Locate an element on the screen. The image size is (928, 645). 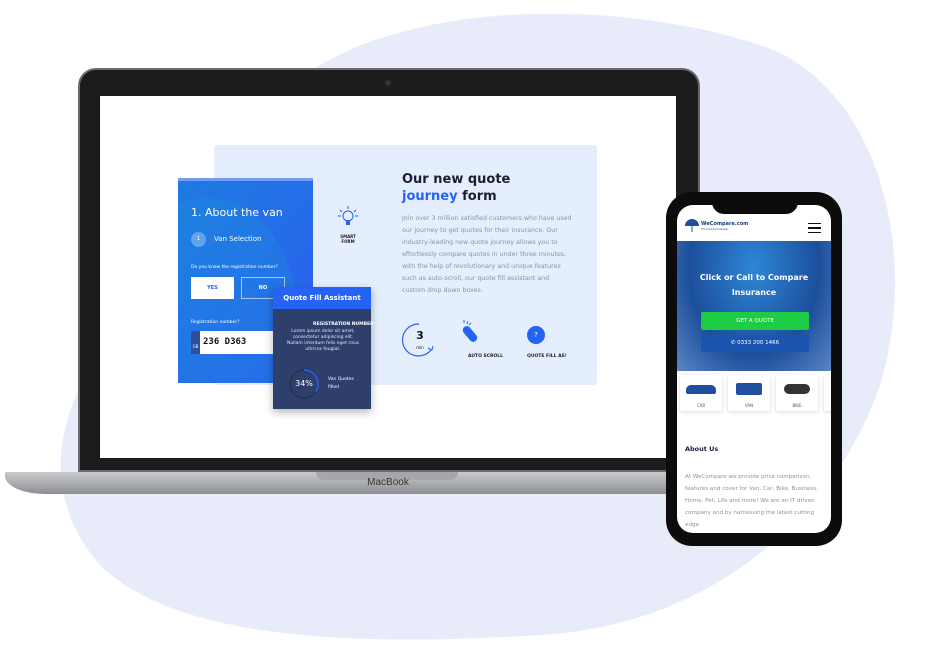
yes-button: YES is located at coordinates (212, 288).